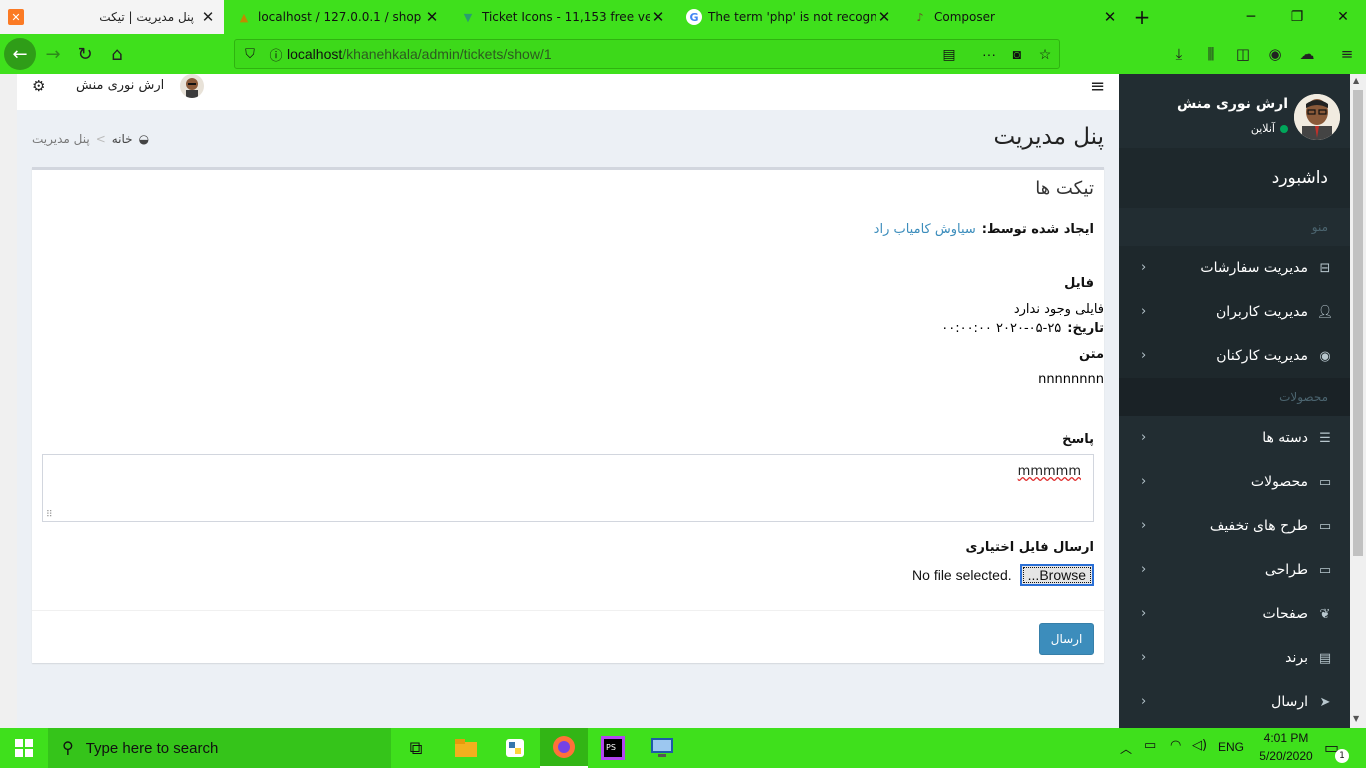 The width and height of the screenshot is (1366, 768). I want to click on tab-composer: ♪ Composer ✕, so click(1015, 17).